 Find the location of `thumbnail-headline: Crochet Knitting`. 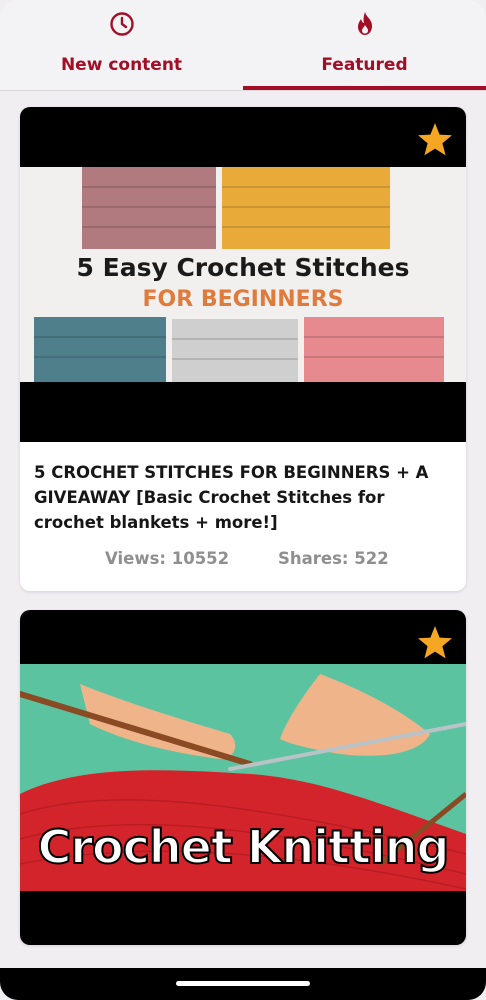

thumbnail-headline: Crochet Knitting is located at coordinates (244, 847).